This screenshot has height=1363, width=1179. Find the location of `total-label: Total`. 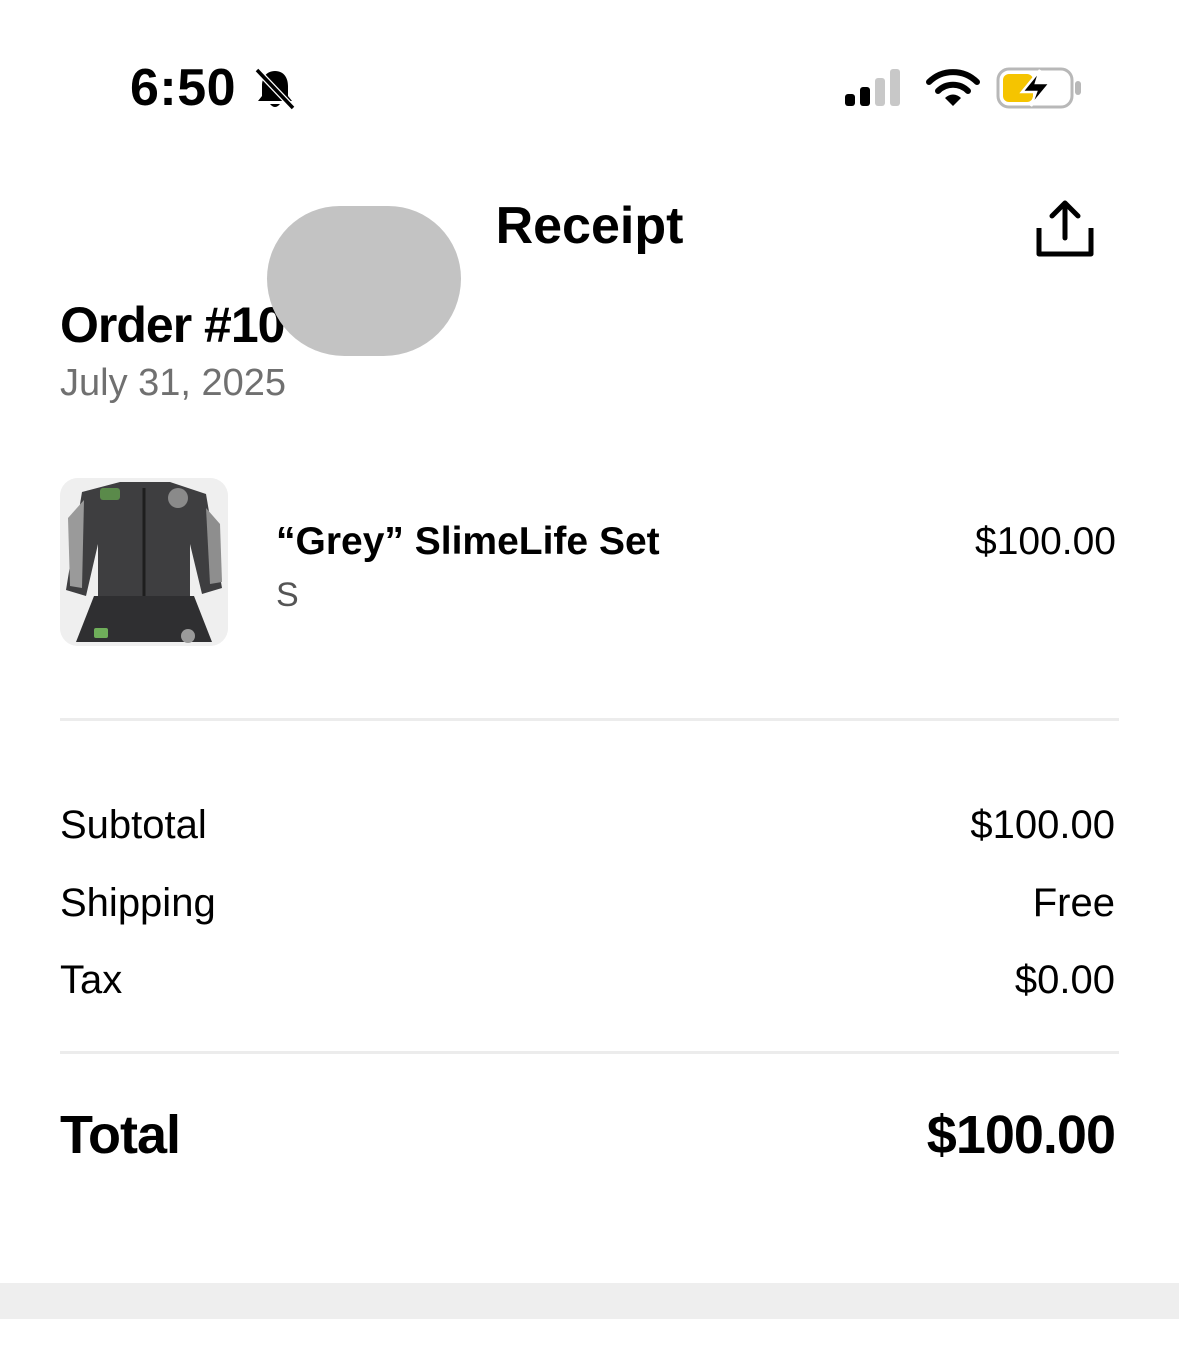

total-label: Total is located at coordinates (120, 1135).